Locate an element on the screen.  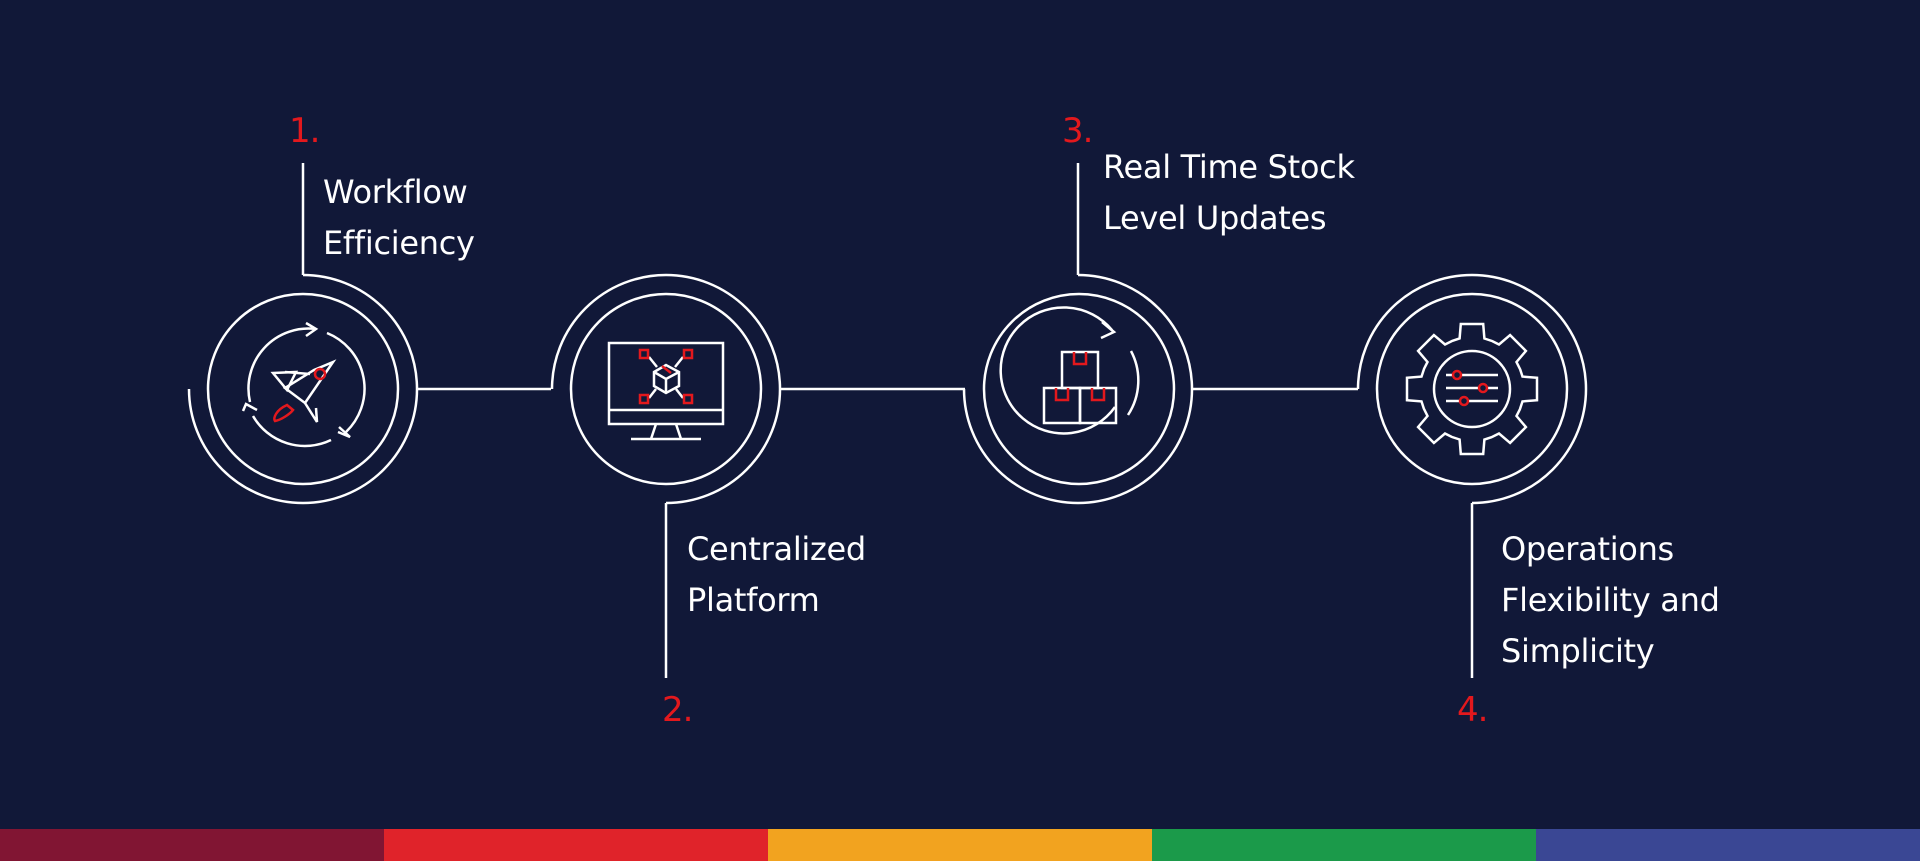
step-1-label: Workflow Efficiency is located at coordinates (399, 218).